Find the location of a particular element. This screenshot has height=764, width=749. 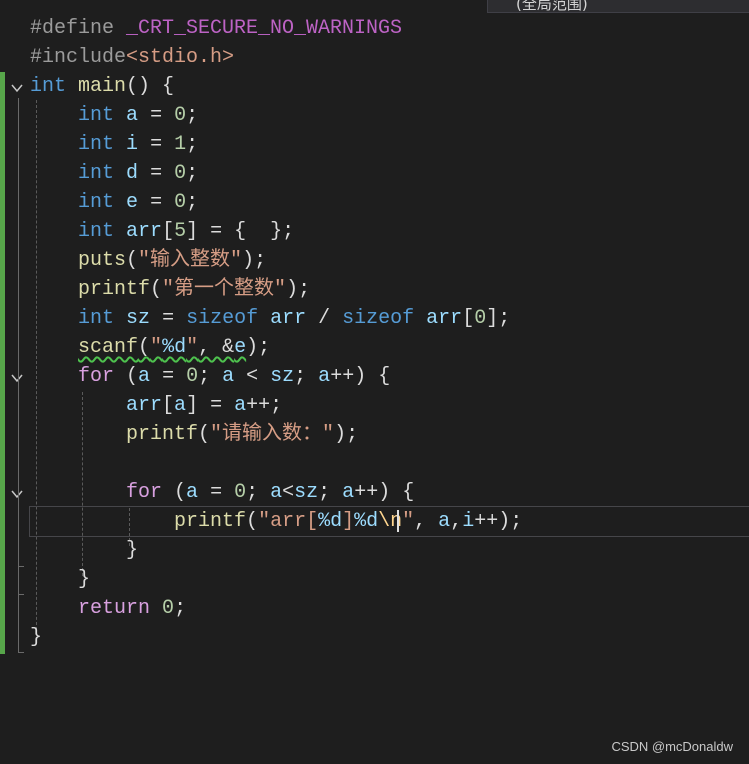

code-line: printf("请输入数："); is located at coordinates (389, 434).